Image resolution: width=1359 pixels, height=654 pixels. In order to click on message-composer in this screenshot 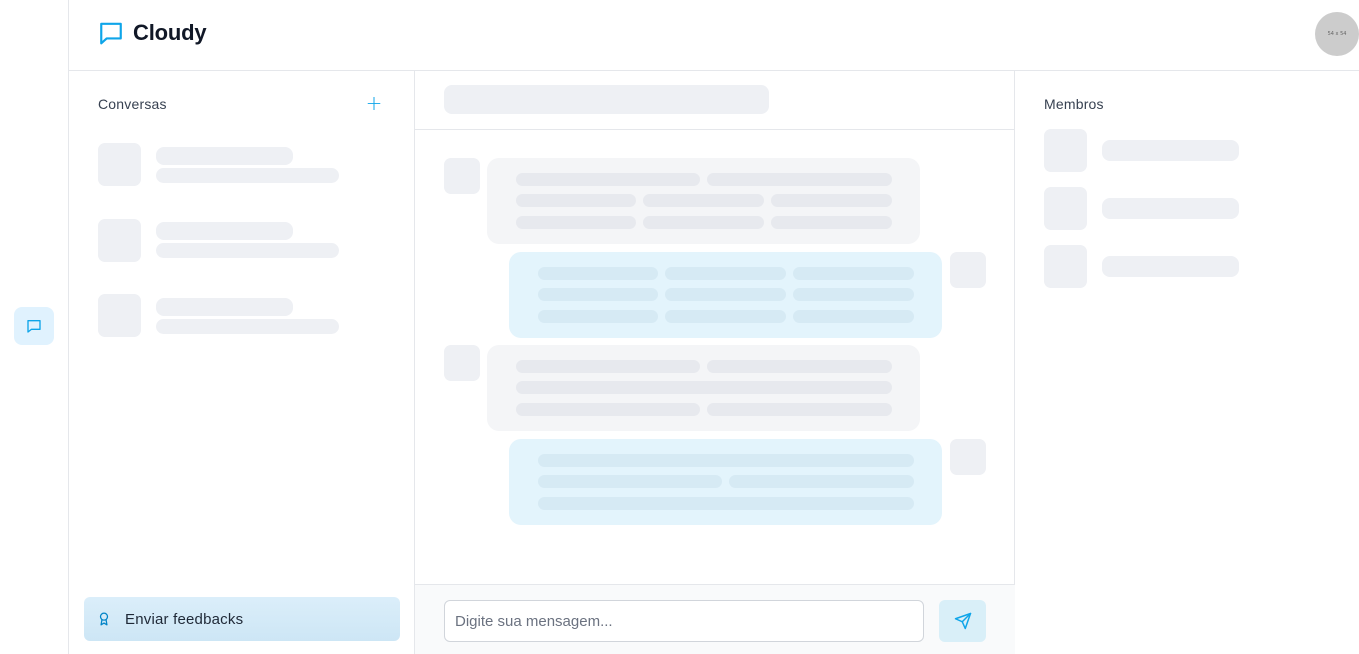, I will do `click(715, 619)`.